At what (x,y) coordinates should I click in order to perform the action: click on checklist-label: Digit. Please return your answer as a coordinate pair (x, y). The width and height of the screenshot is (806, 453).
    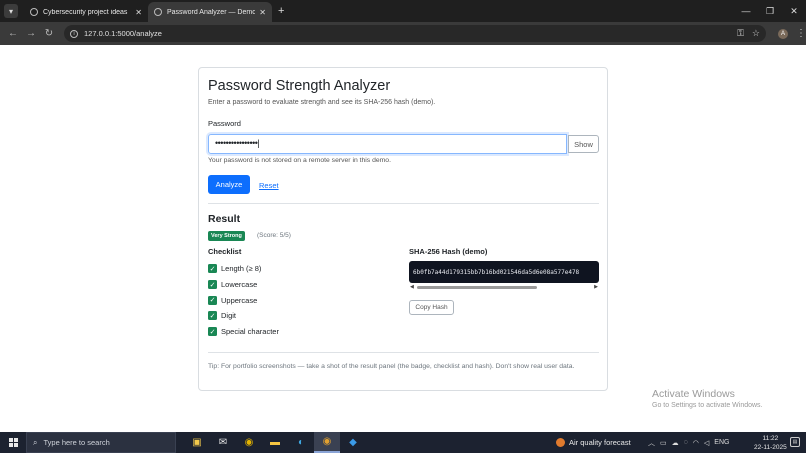
    Looking at the image, I should click on (229, 316).